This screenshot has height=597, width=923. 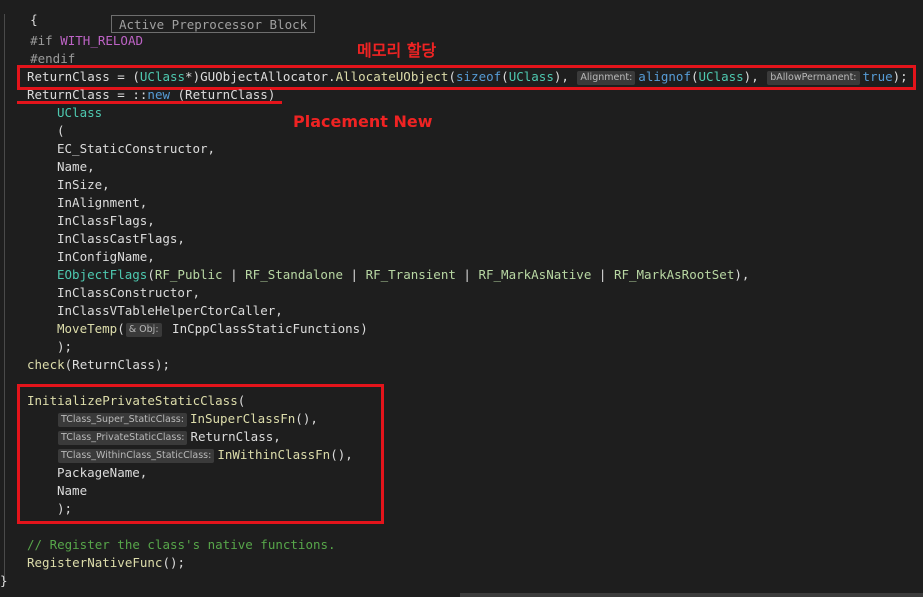 What do you see at coordinates (170, 310) in the screenshot?
I see `code-line-arg: InClassVTableHelperCtorCaller,` at bounding box center [170, 310].